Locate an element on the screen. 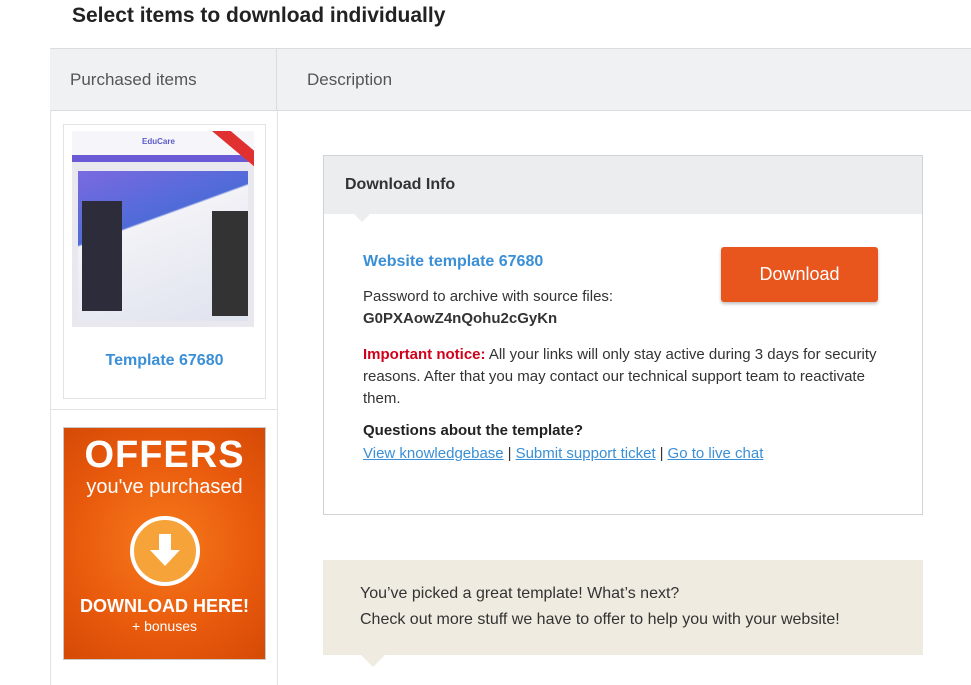  password-label: Password to archive with source files: is located at coordinates (488, 296).